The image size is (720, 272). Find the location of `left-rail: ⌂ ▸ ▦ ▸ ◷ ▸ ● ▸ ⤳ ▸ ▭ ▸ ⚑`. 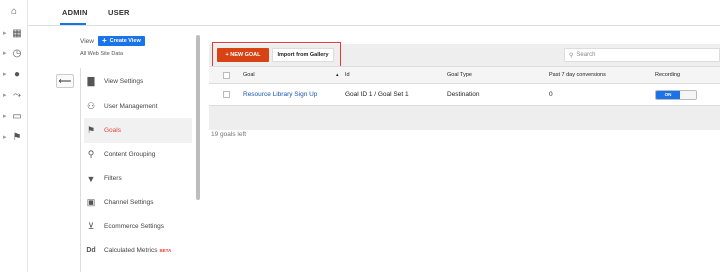

left-rail: ⌂ ▸ ▦ ▸ ◷ ▸ ● ▸ ⤳ ▸ ▭ ▸ ⚑ is located at coordinates (14, 136).